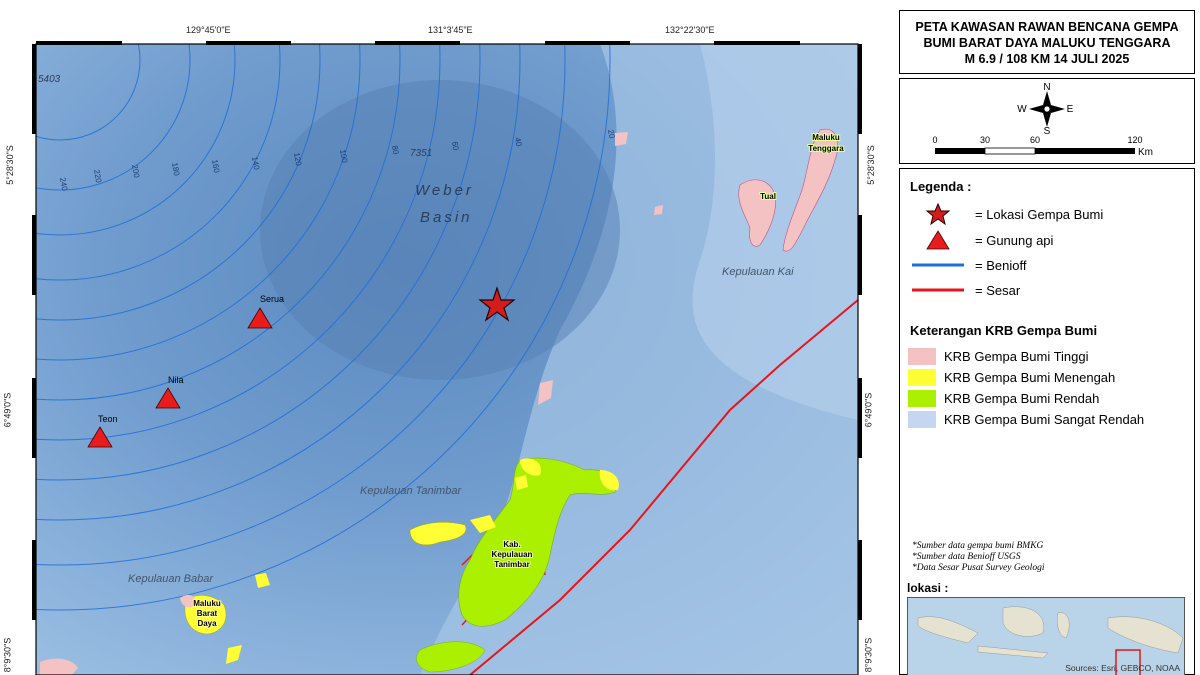  What do you see at coordinates (1044, 419) in the screenshot?
I see `krb-label-sangat-rendah: KRB Gempa Bumi Sangat Rendah` at bounding box center [1044, 419].